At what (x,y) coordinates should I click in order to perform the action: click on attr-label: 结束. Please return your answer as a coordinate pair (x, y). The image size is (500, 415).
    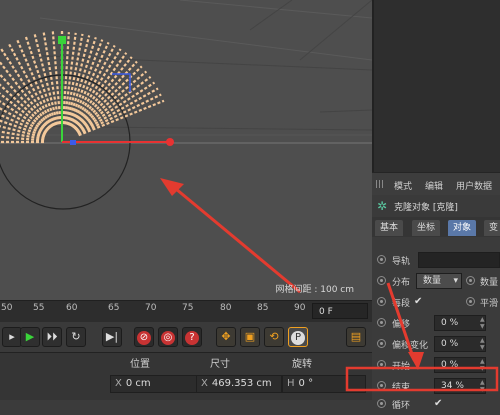
    Looking at the image, I should click on (401, 388).